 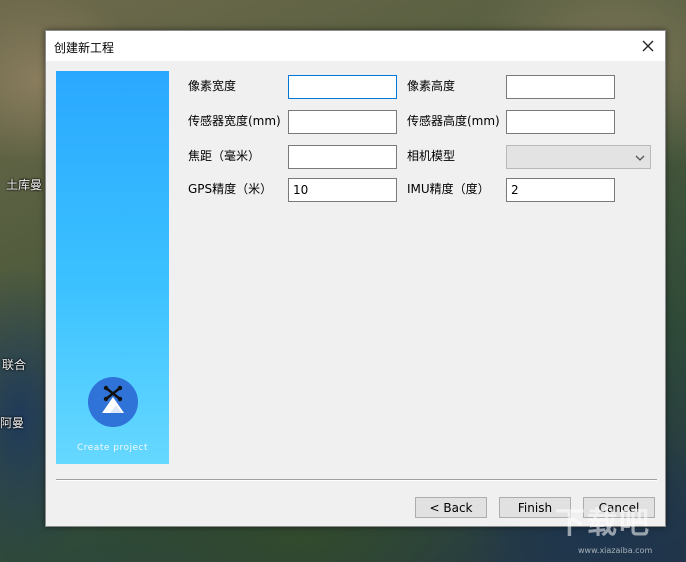 I want to click on footer-separator, so click(x=356, y=480).